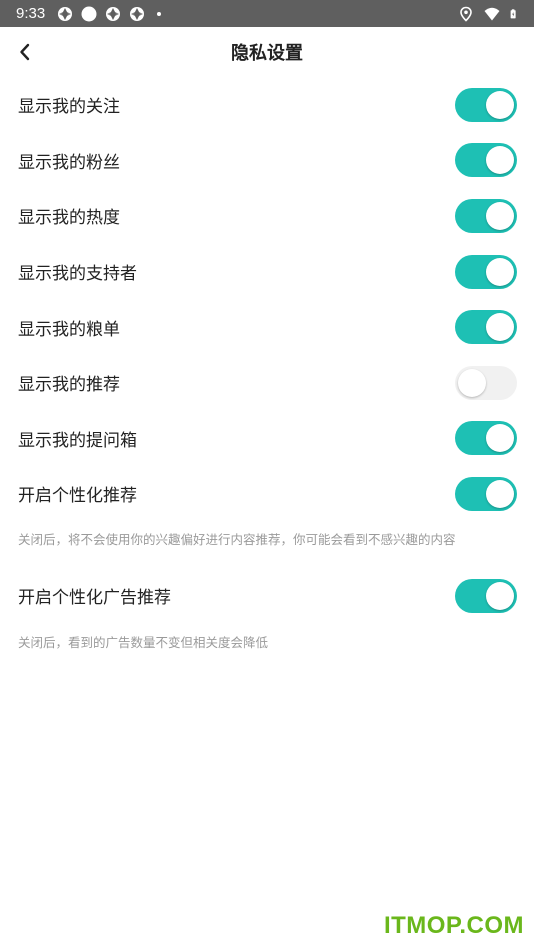 Image resolution: width=534 pixels, height=950 pixels. I want to click on setting-label: 显示我的支持者, so click(77, 274).